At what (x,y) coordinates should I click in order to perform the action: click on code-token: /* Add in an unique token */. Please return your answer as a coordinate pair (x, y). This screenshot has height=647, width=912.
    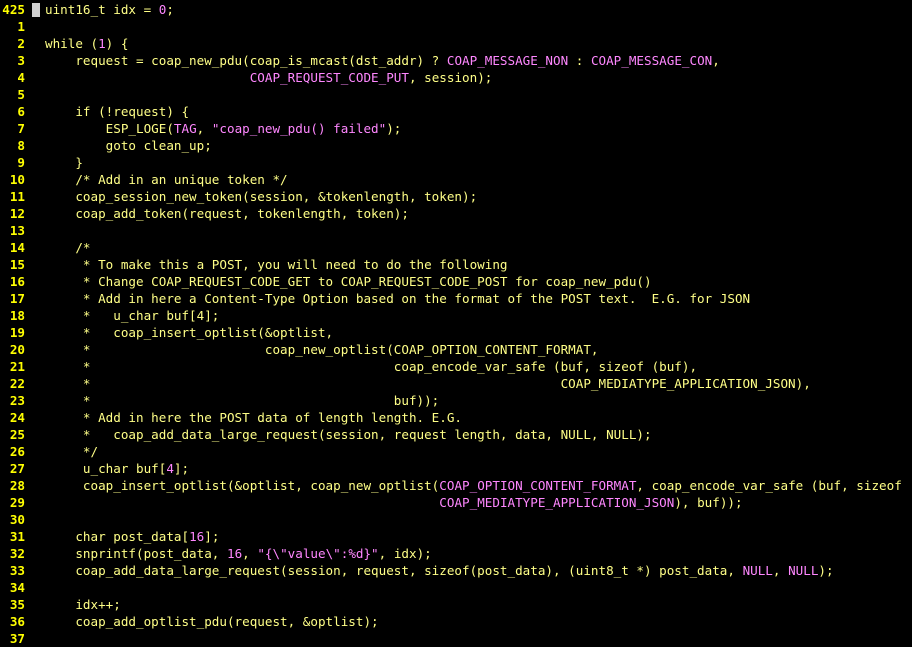
    Looking at the image, I should click on (166, 179).